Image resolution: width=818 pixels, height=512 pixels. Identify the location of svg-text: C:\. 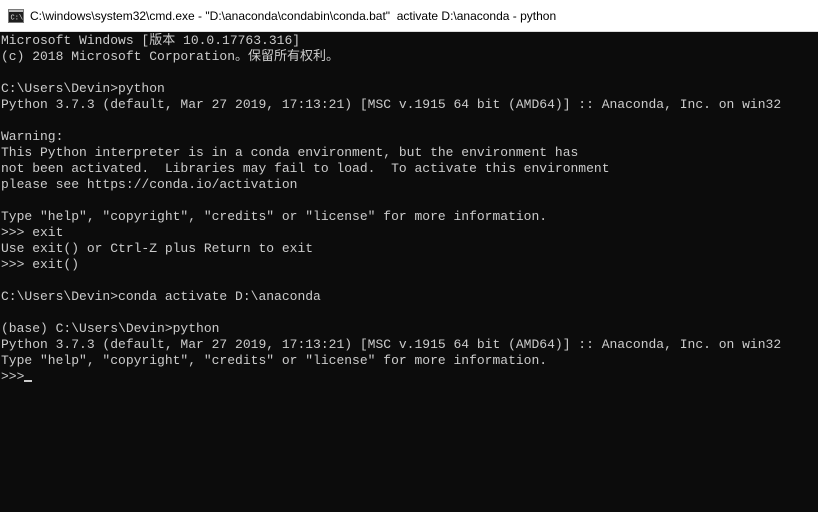
(17, 18).